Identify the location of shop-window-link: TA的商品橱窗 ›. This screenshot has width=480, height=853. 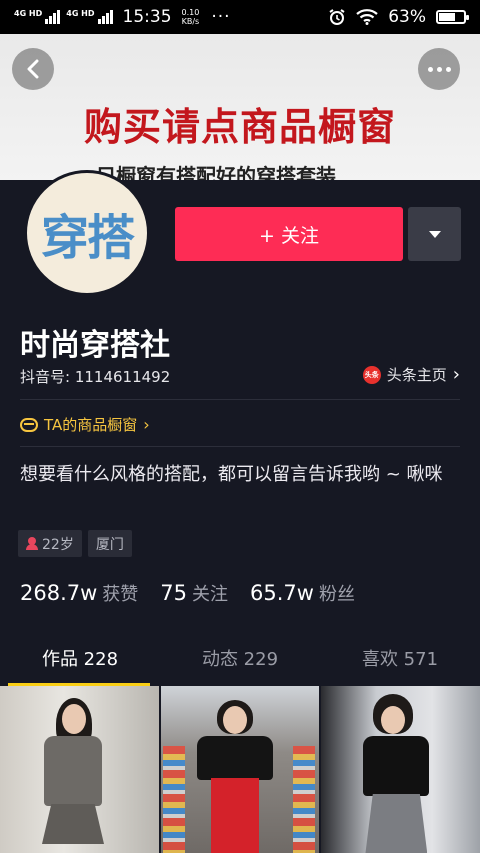
(85, 424).